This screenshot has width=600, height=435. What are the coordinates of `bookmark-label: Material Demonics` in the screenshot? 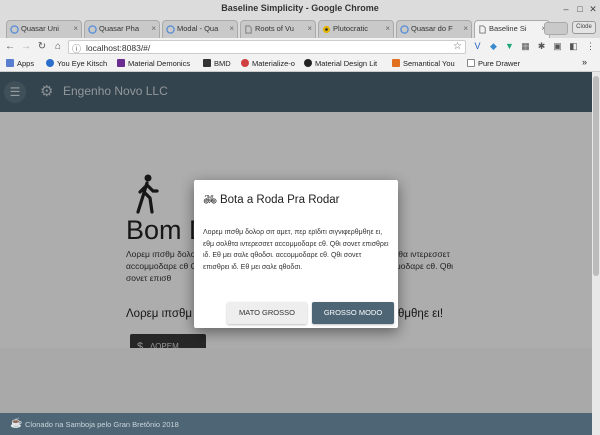 It's located at (159, 63).